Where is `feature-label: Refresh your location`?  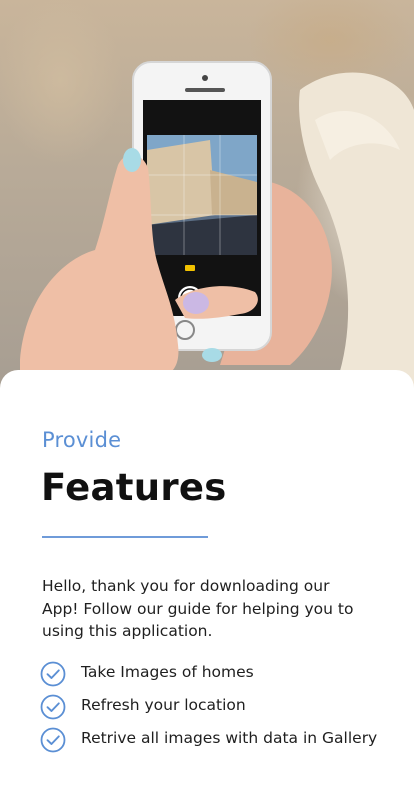 feature-label: Refresh your location is located at coordinates (163, 705).